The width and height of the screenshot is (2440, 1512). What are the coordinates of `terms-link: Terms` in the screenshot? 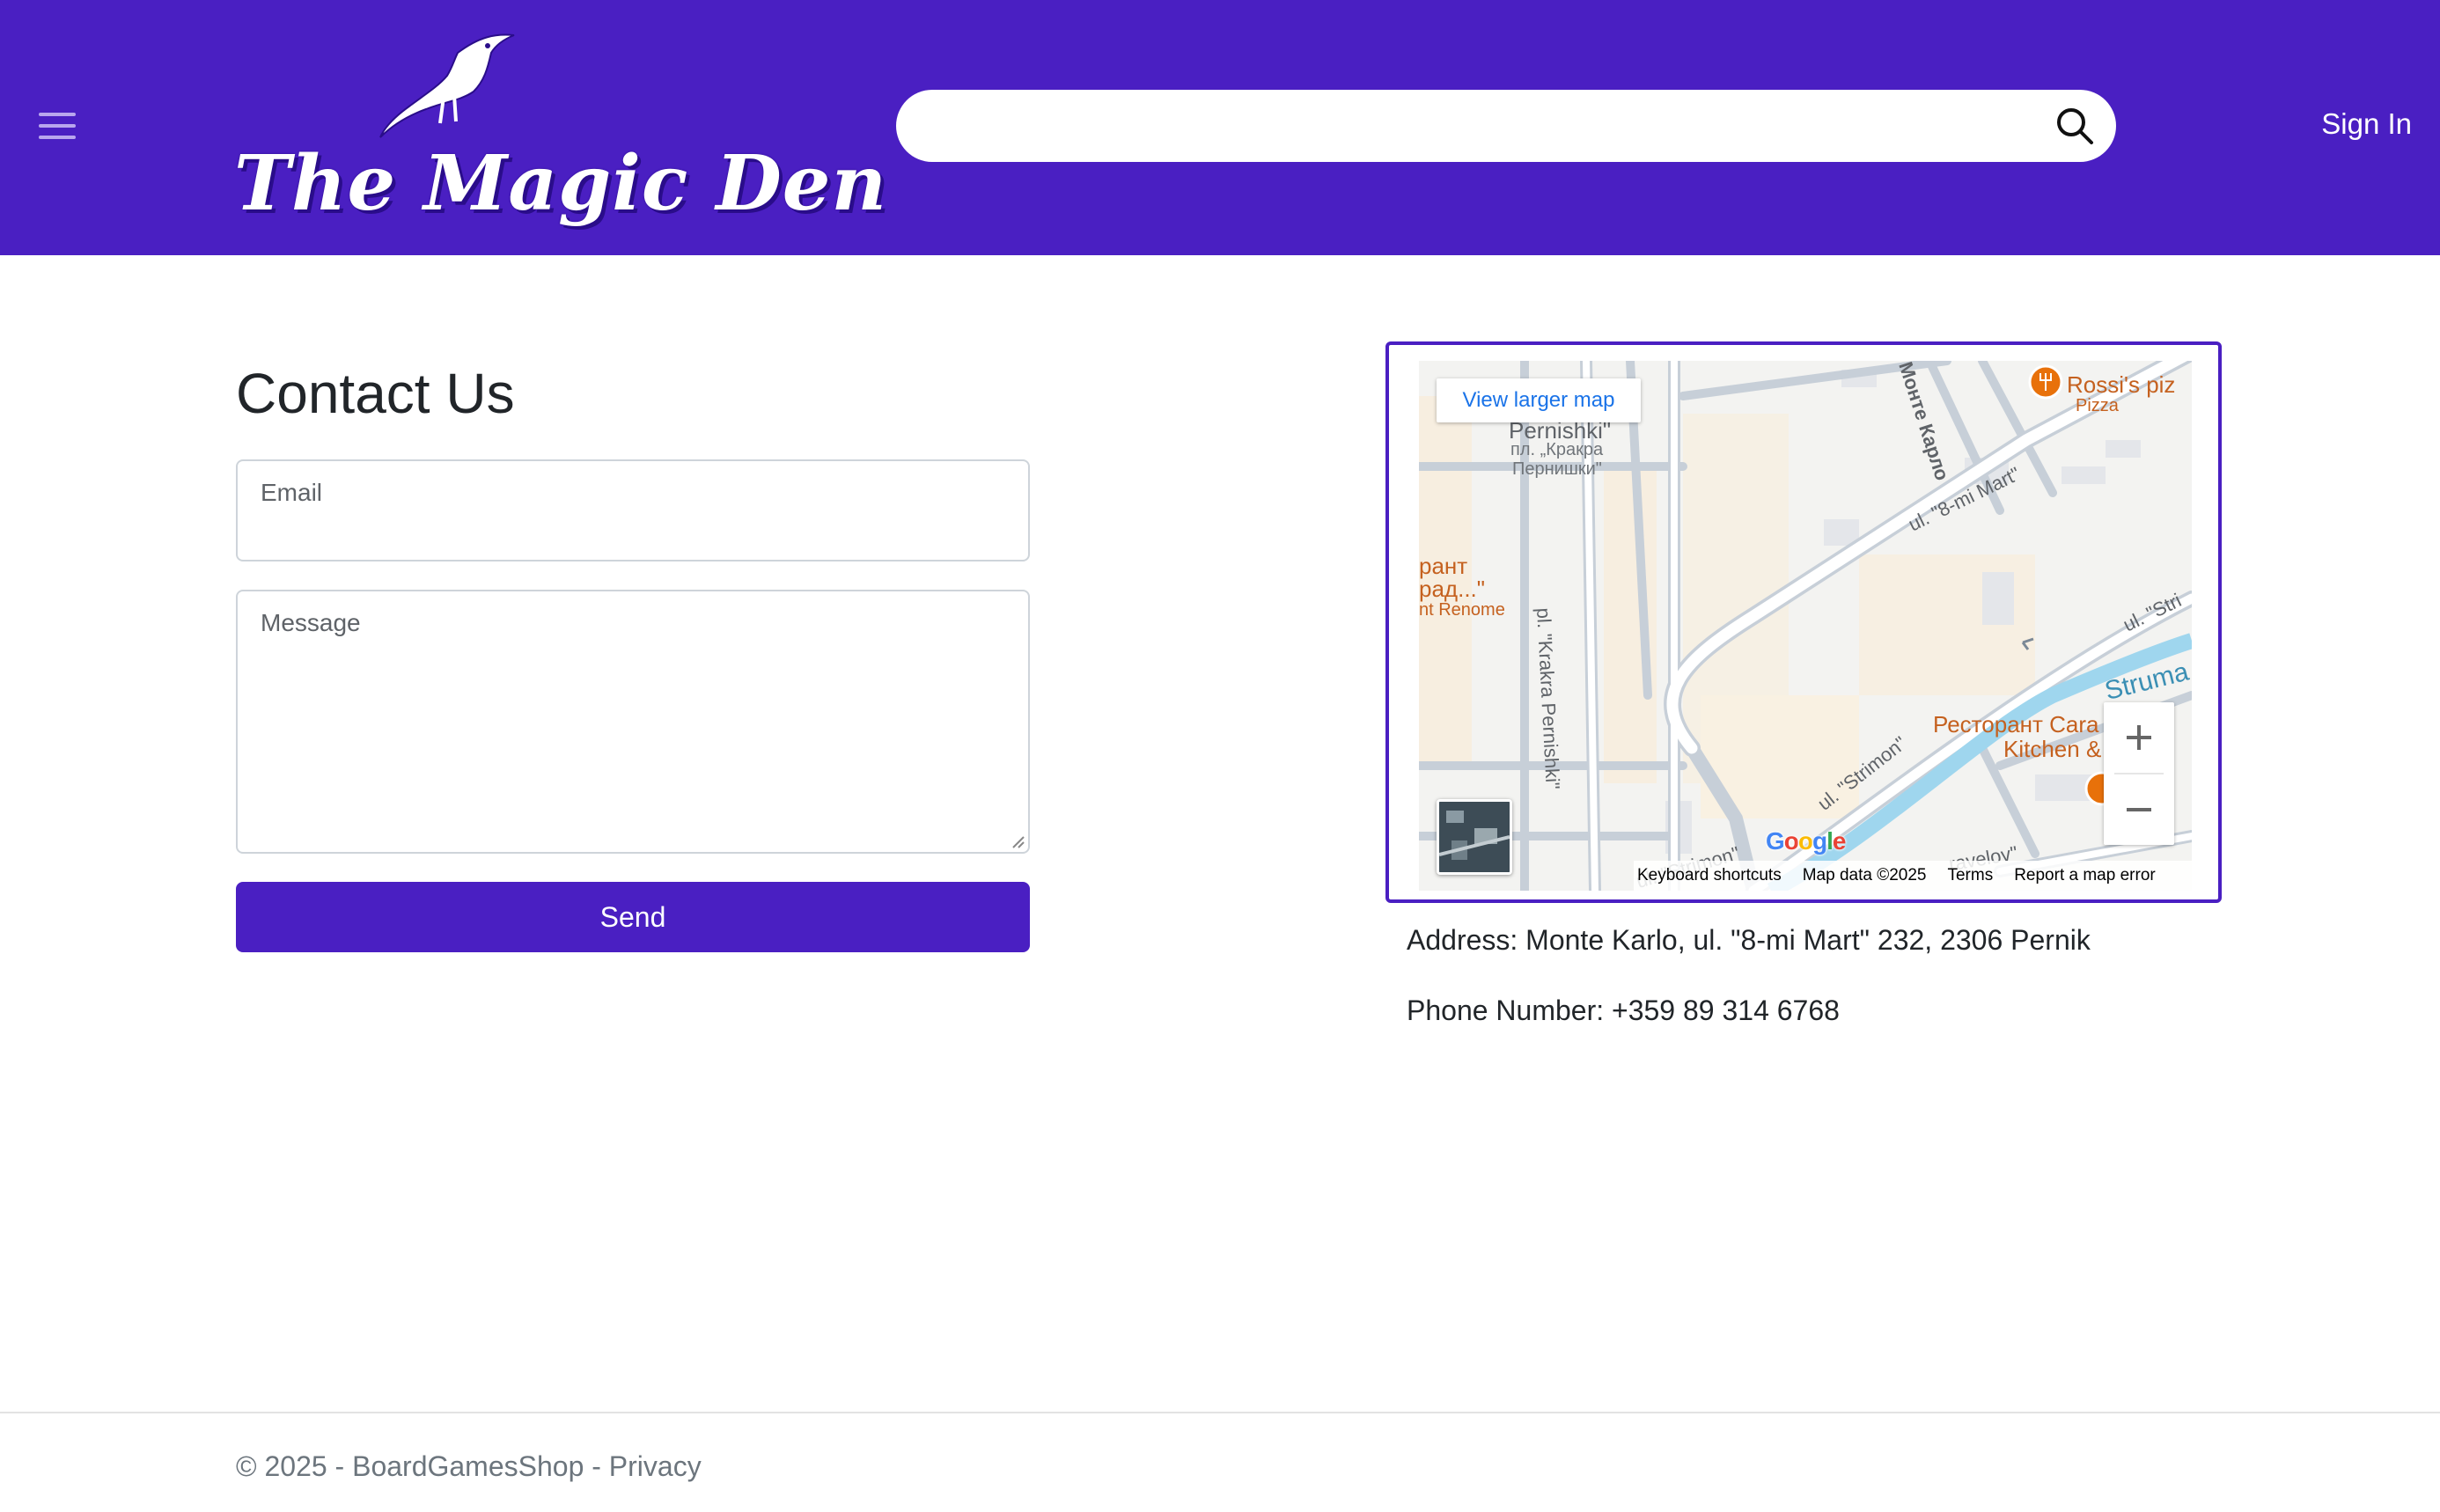 It's located at (1970, 875).